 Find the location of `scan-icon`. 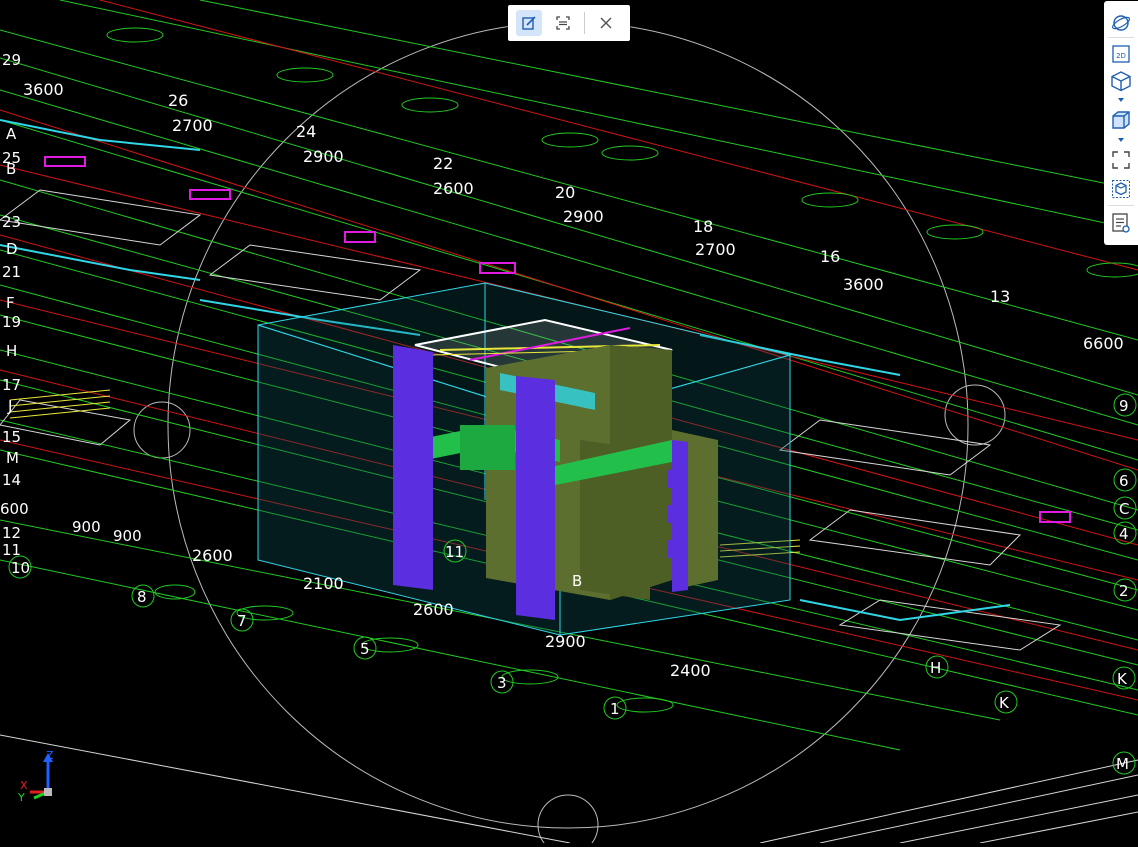

scan-icon is located at coordinates (563, 23).